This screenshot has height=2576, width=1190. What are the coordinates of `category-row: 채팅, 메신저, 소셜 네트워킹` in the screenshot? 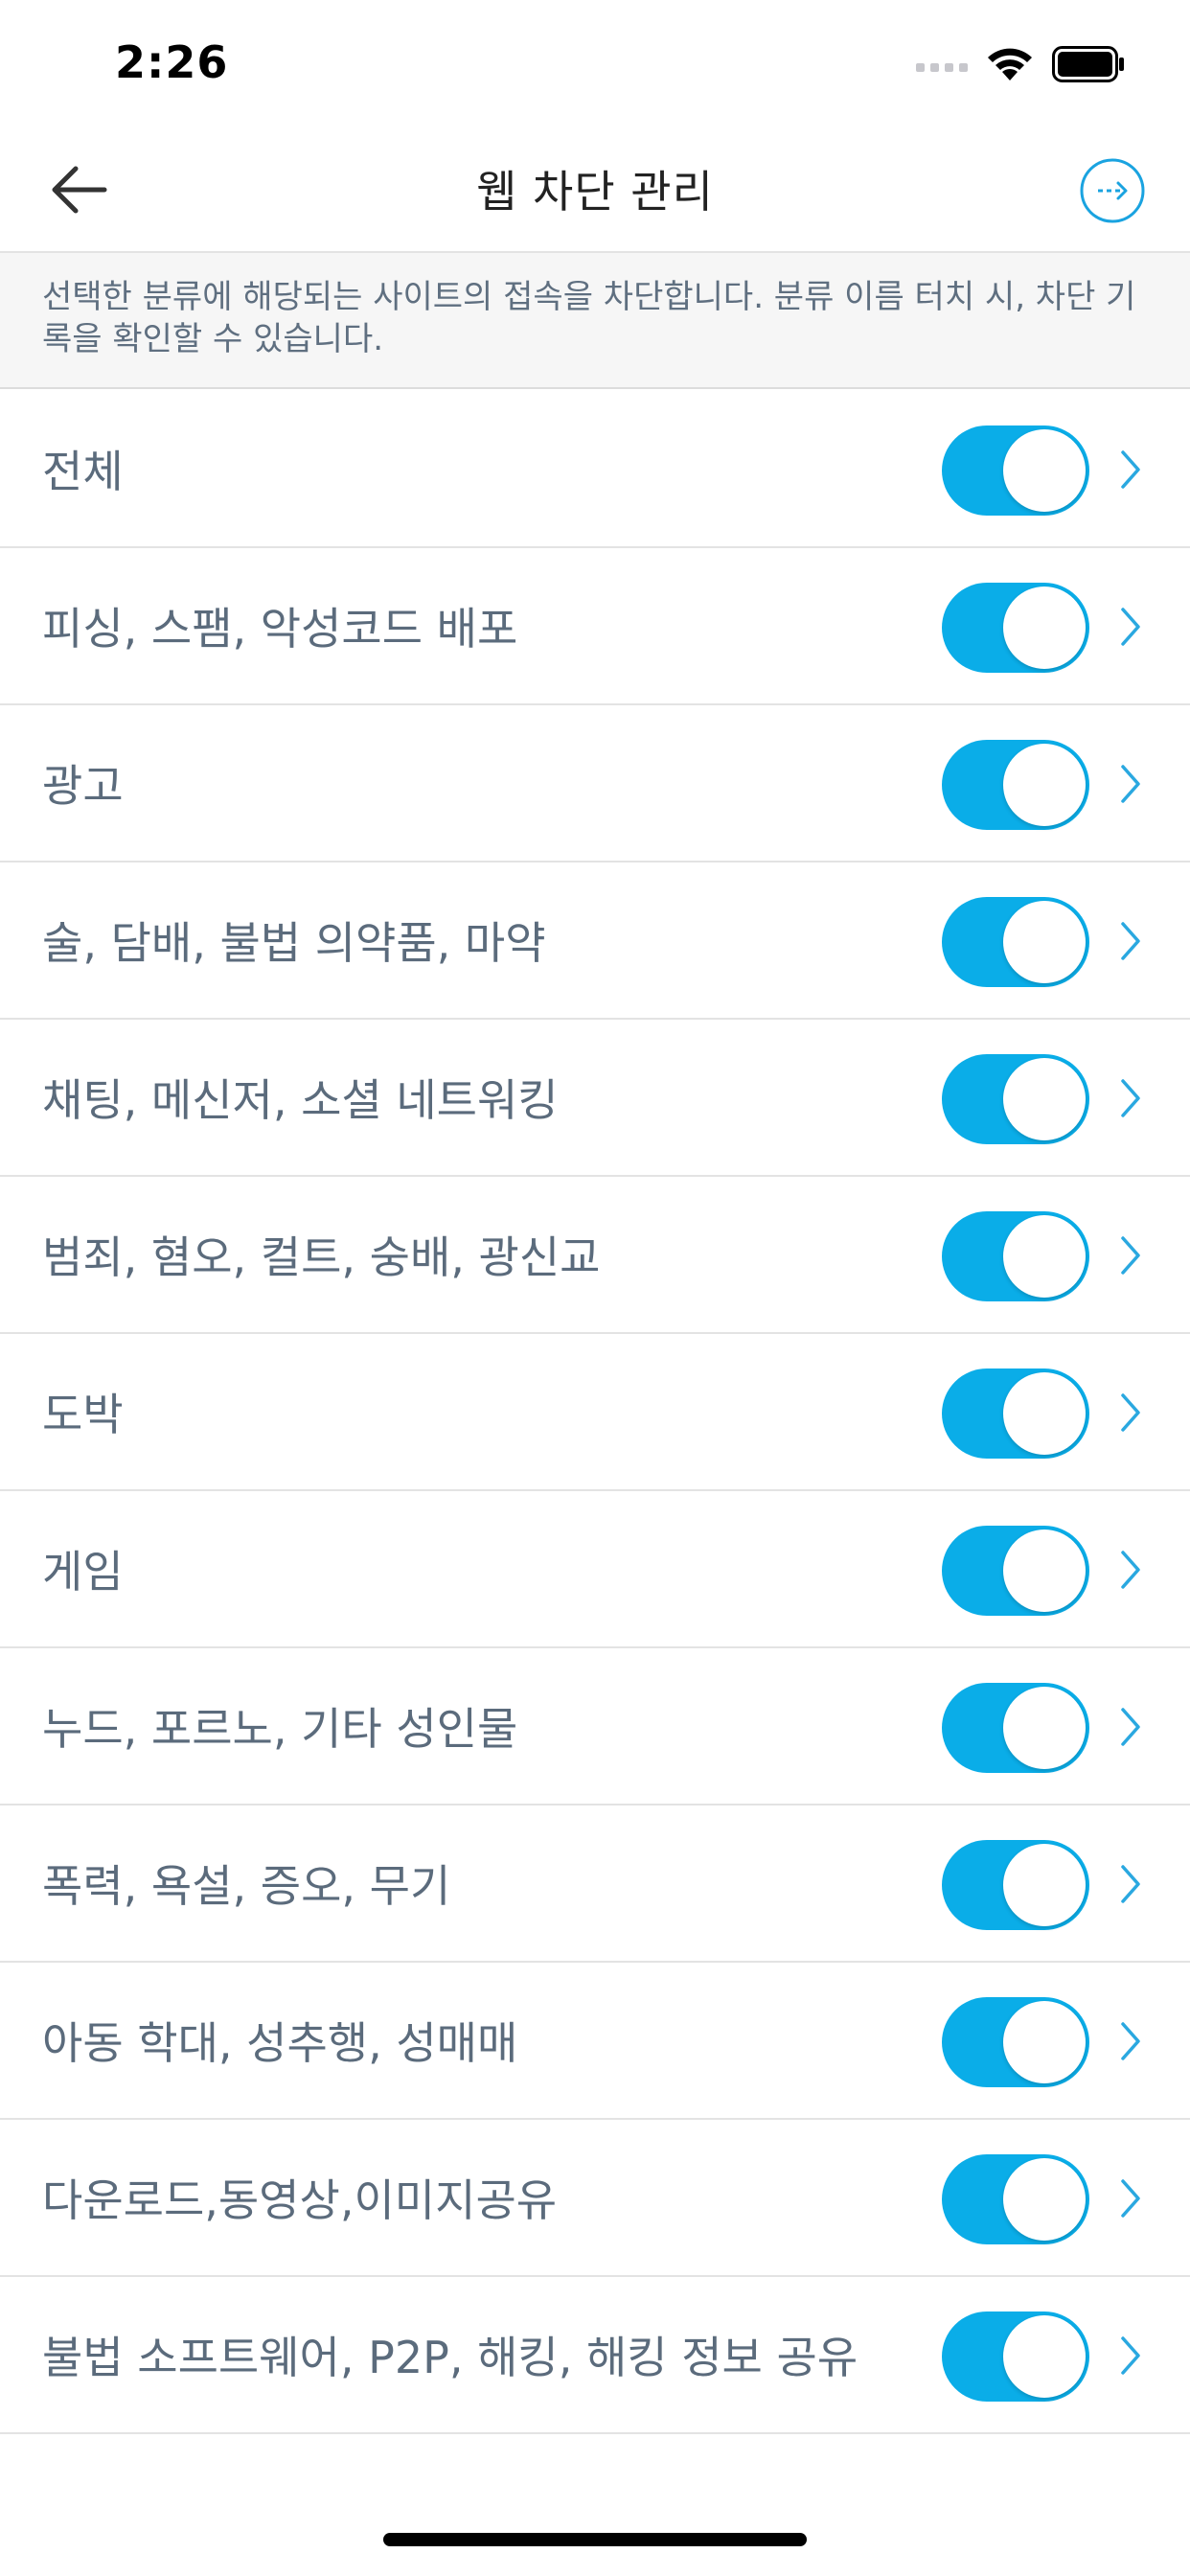 It's located at (595, 1098).